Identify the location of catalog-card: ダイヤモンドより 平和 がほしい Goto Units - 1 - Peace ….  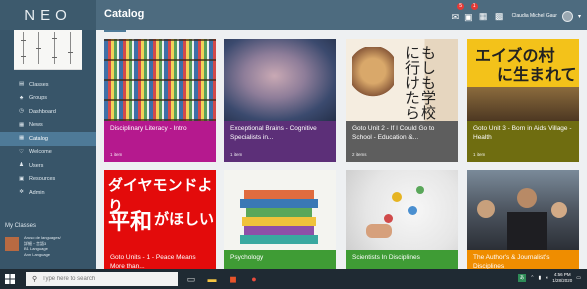
(160, 219).